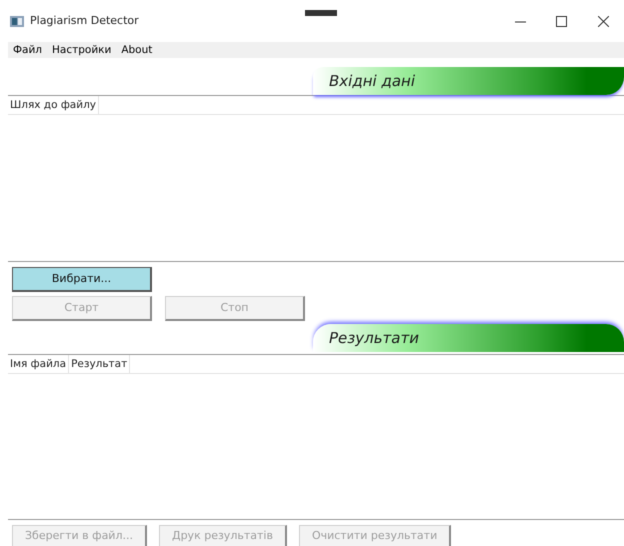 The height and width of the screenshot is (546, 624). What do you see at coordinates (562, 21) in the screenshot?
I see `maximize-icon` at bounding box center [562, 21].